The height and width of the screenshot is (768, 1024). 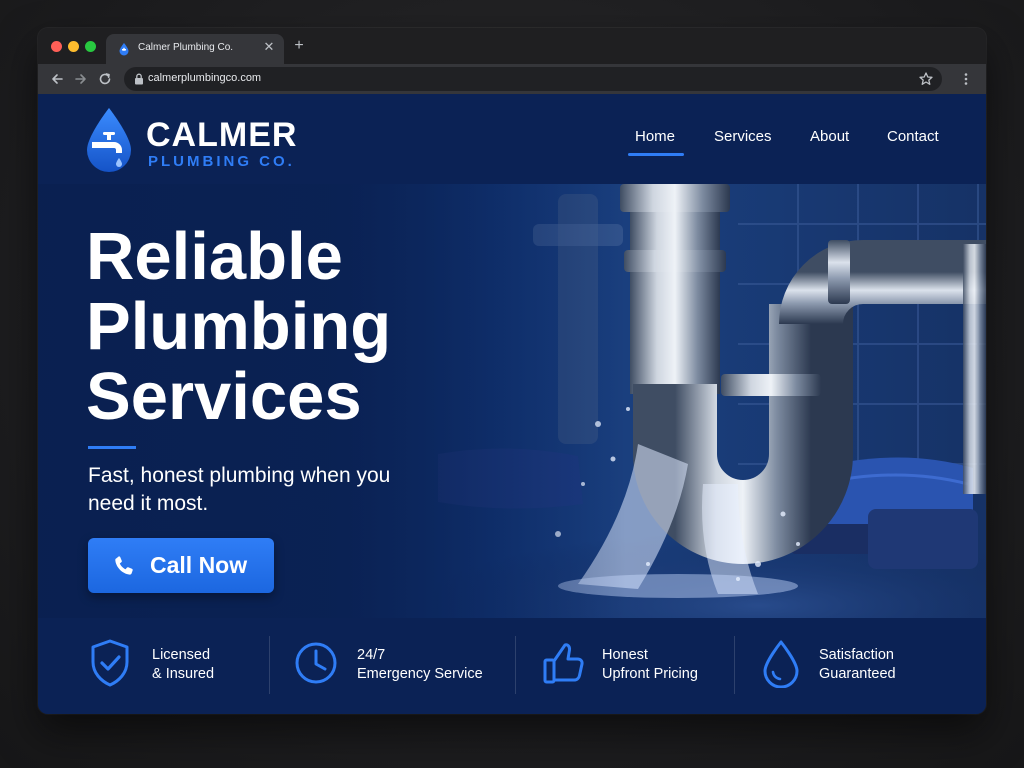 What do you see at coordinates (856, 655) in the screenshot?
I see `feature-line: Satisfaction` at bounding box center [856, 655].